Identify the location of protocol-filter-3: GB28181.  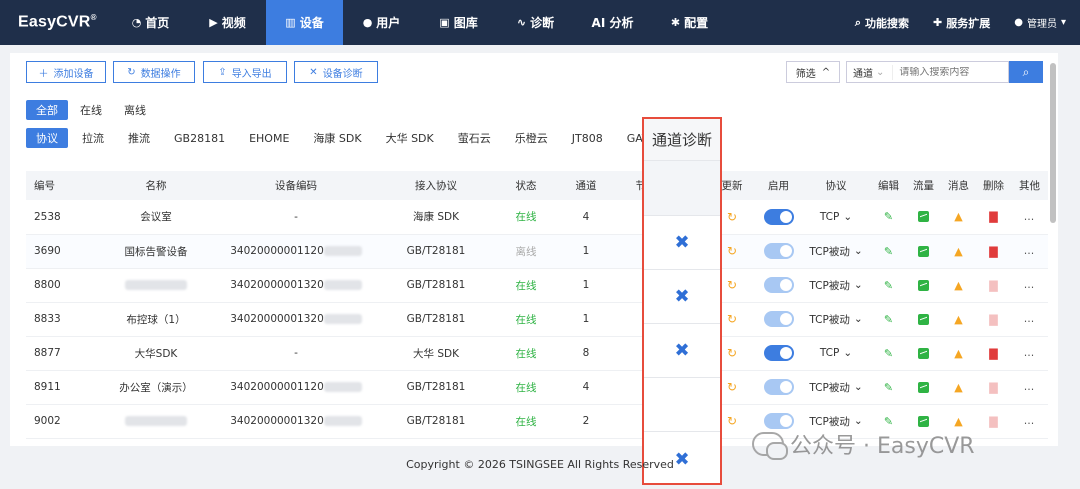
(199, 138).